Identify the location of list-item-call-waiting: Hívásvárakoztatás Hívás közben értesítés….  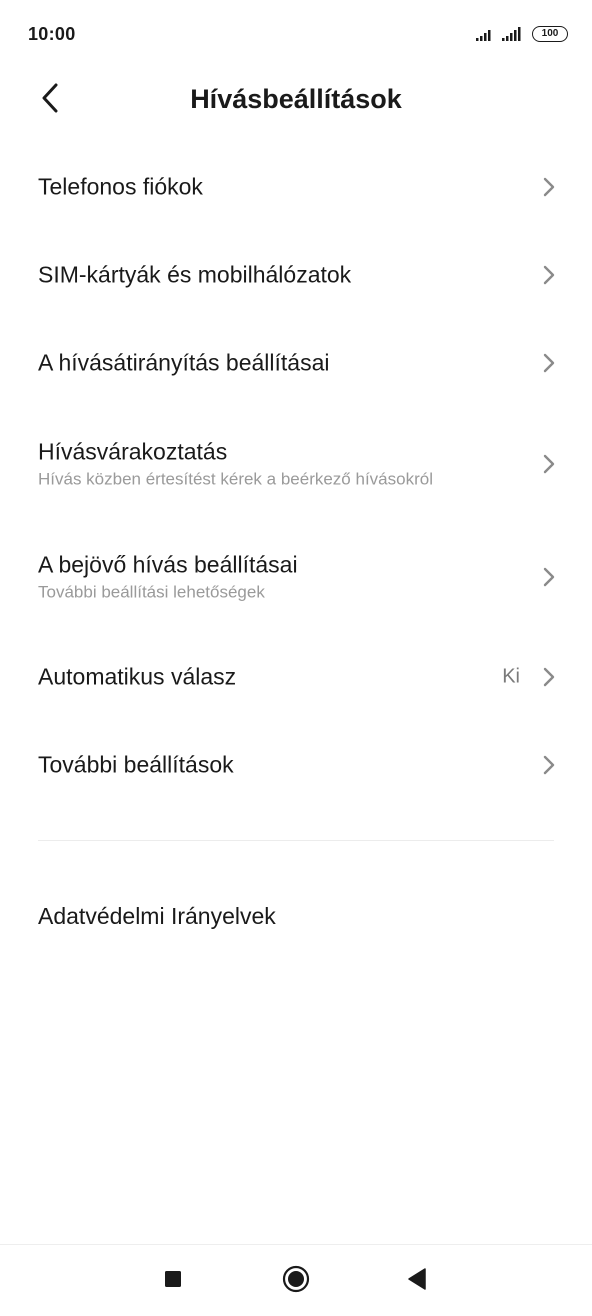
(296, 463).